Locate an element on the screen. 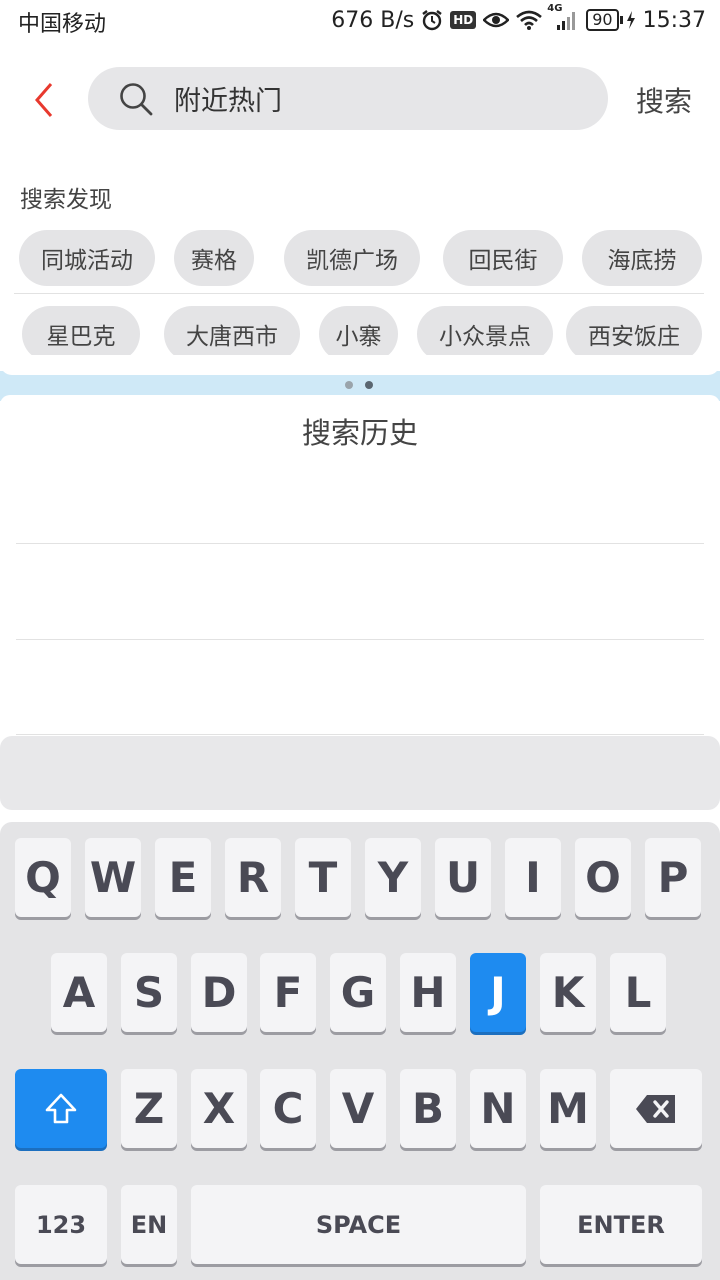 This screenshot has height=1280, width=720. shift-arrow-icon is located at coordinates (61, 1108).